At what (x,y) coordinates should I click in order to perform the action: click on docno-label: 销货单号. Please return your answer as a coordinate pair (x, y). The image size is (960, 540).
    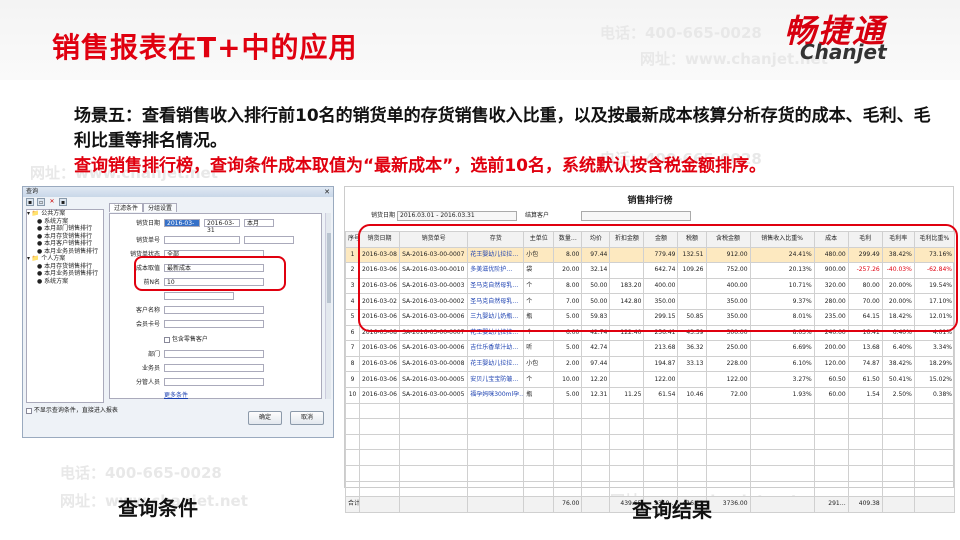
    Looking at the image, I should click on (147, 240).